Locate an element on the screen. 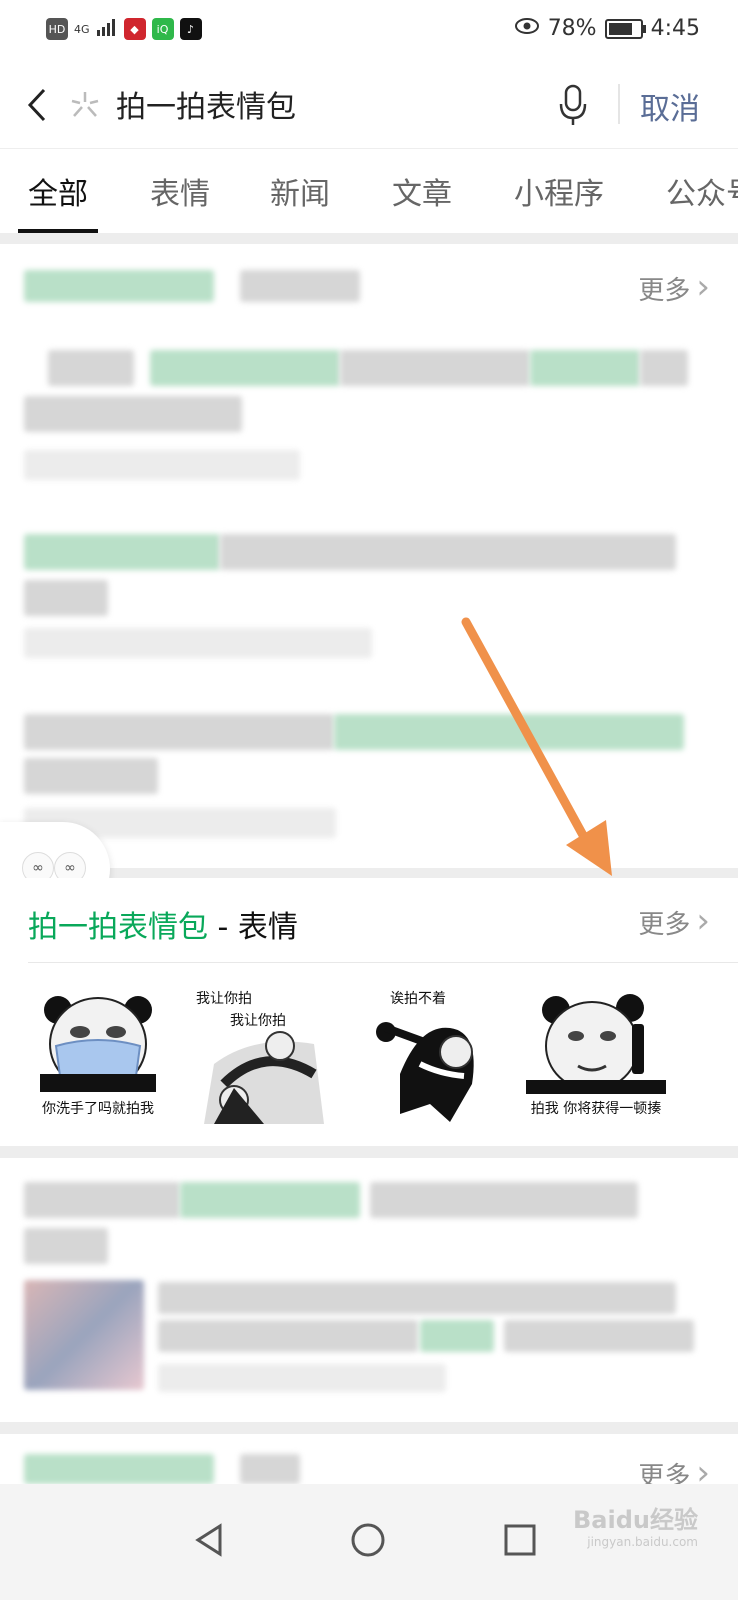  sticker-row: 你洗手了吗就拍我 我让你拍 我让你拍 诶拍不着 拍我 你将获得一顿揍 is located at coordinates (347, 1054).